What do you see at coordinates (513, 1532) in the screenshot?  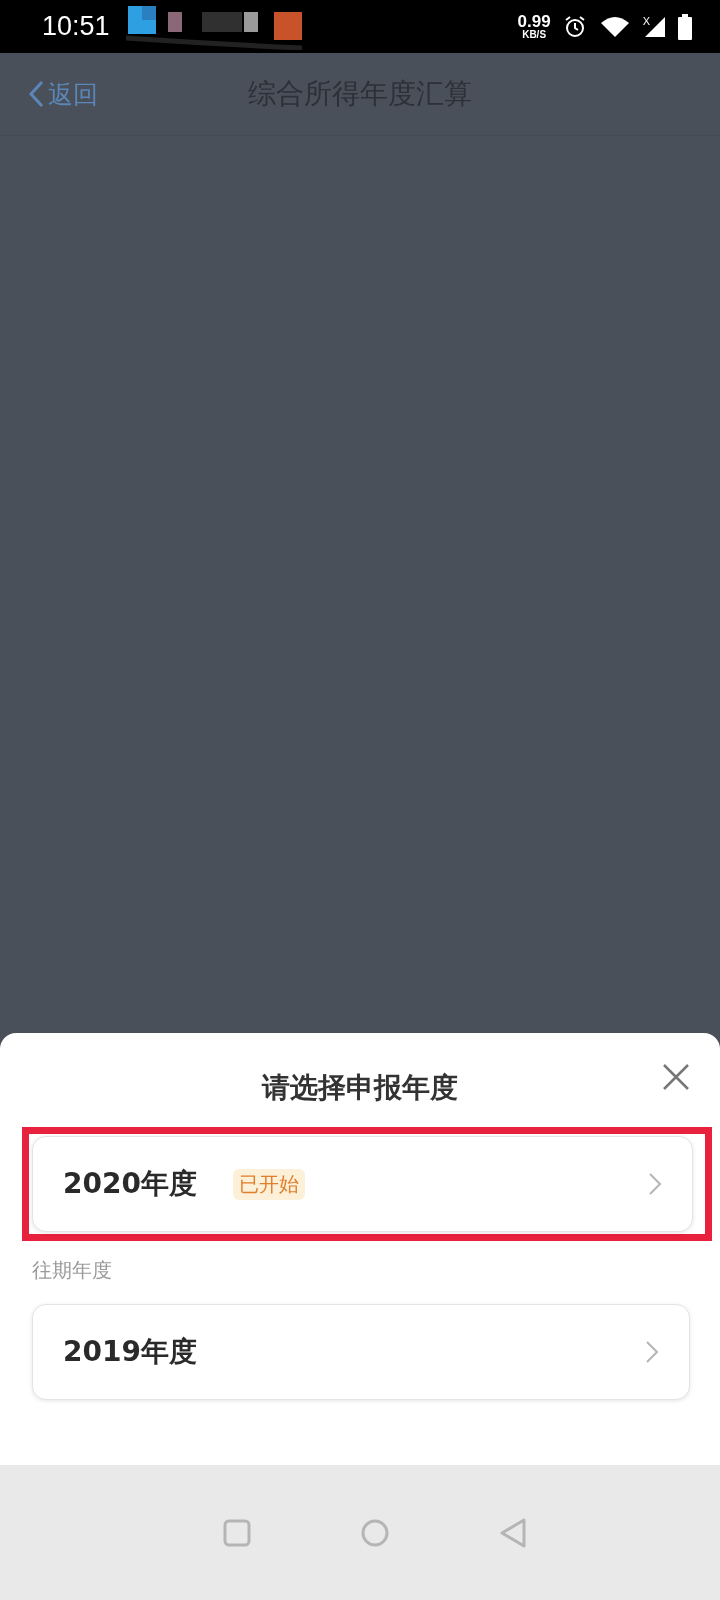 I see `back-icon` at bounding box center [513, 1532].